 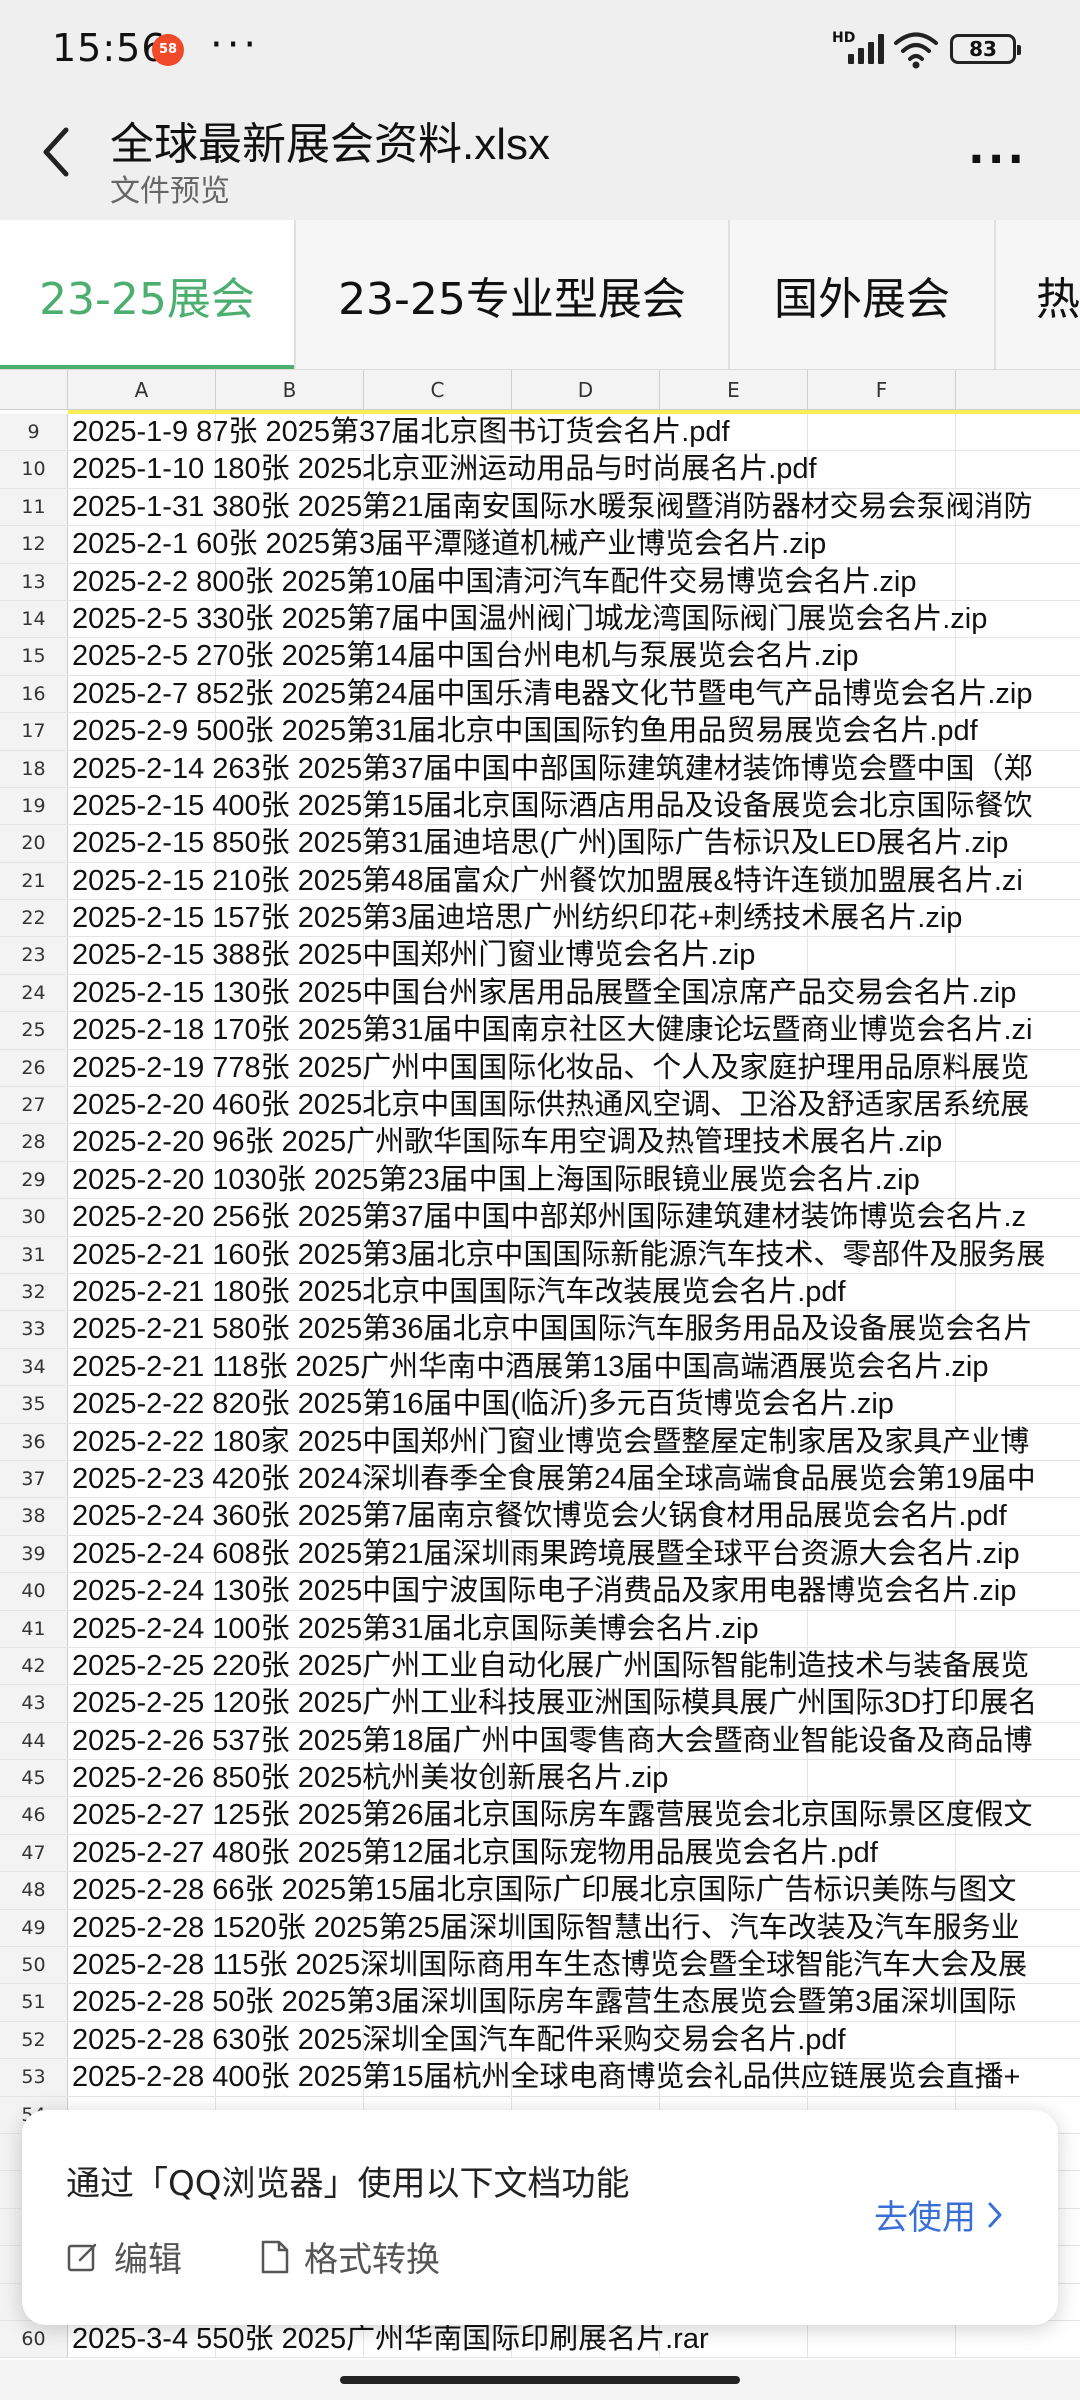 I want to click on table-row: 9 2025-1-9 87张 2025第37届北京图书订货会名片.pdf, so click(x=540, y=433).